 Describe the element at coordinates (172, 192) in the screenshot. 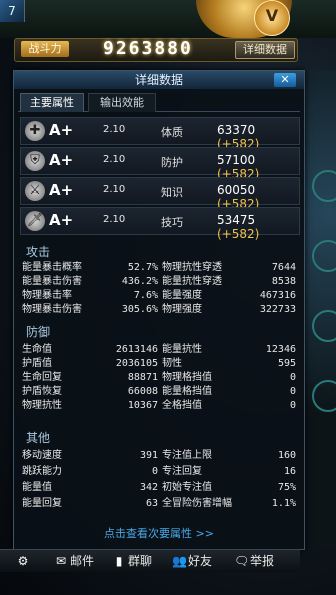

I see `attribute-name: 知识` at that location.